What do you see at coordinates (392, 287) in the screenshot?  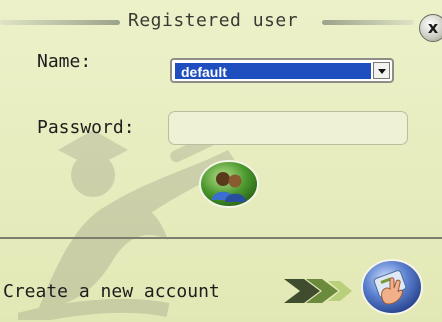 I see `create-account-button` at bounding box center [392, 287].